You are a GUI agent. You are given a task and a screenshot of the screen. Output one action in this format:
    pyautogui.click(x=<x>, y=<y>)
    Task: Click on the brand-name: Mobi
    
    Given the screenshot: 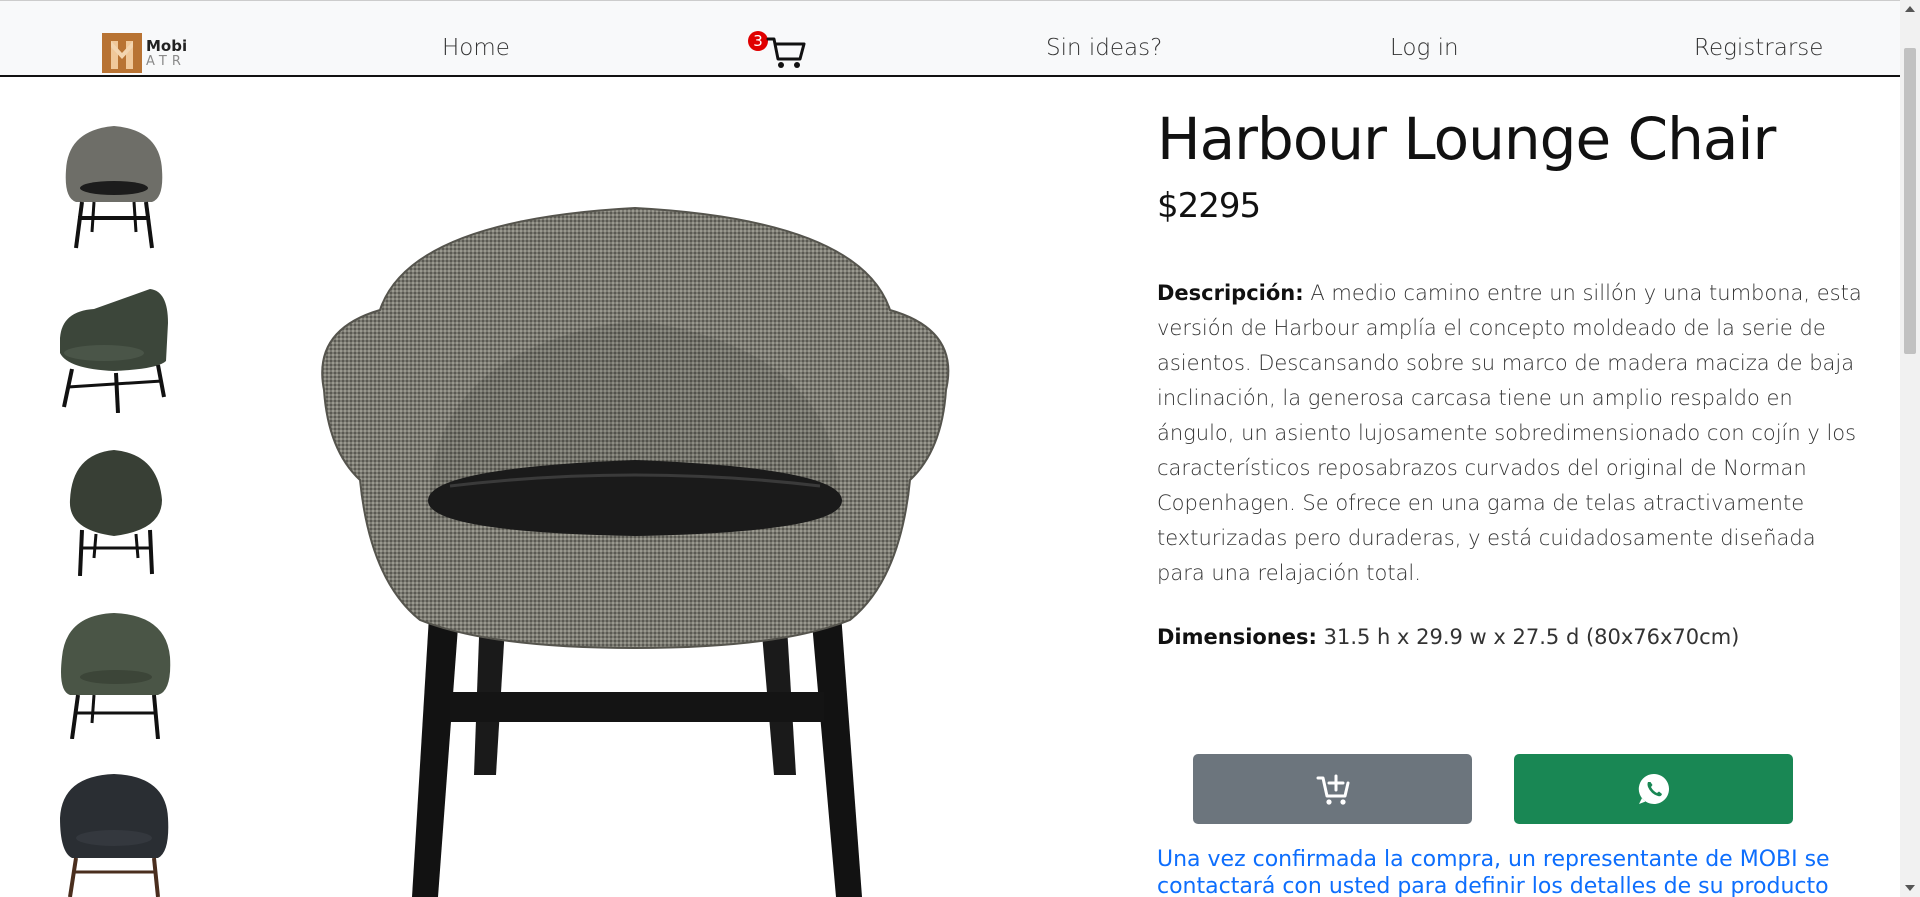 What is the action you would take?
    pyautogui.click(x=167, y=45)
    